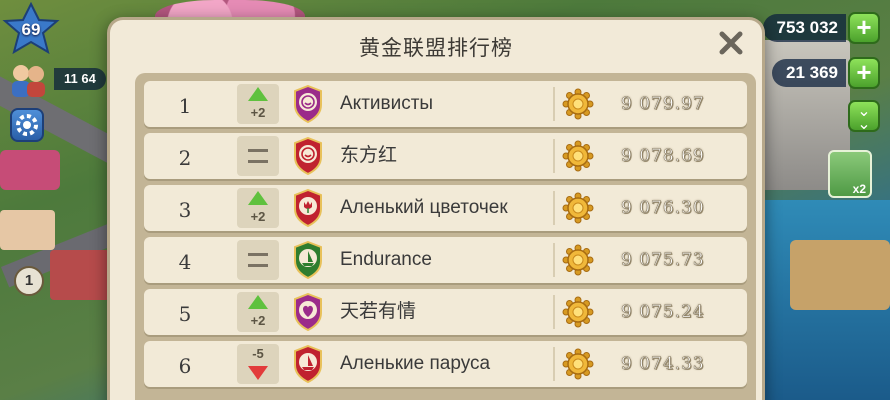  Describe the element at coordinates (445, 260) in the screenshot. I see `leaderboard-row: 4 Endurance 9 075.73` at that location.